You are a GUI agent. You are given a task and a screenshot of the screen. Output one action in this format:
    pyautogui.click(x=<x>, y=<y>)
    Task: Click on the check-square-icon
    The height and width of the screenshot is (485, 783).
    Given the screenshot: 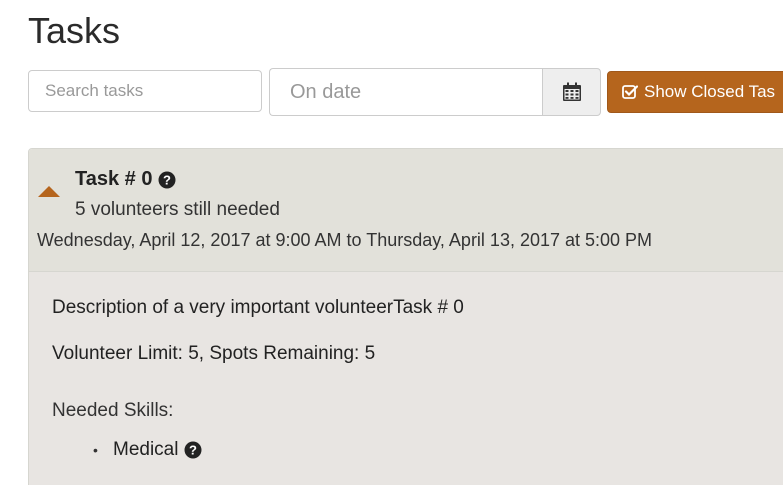 What is the action you would take?
    pyautogui.click(x=630, y=92)
    